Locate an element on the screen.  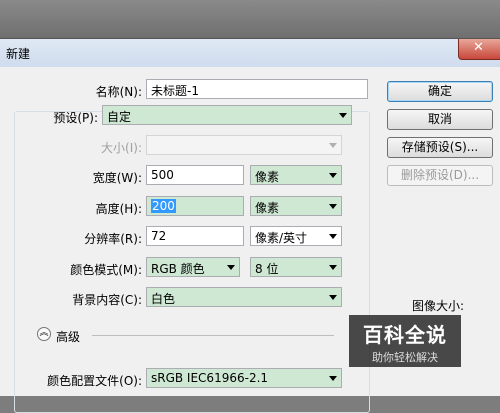
titlebar: 新建 is located at coordinates (250, 53).